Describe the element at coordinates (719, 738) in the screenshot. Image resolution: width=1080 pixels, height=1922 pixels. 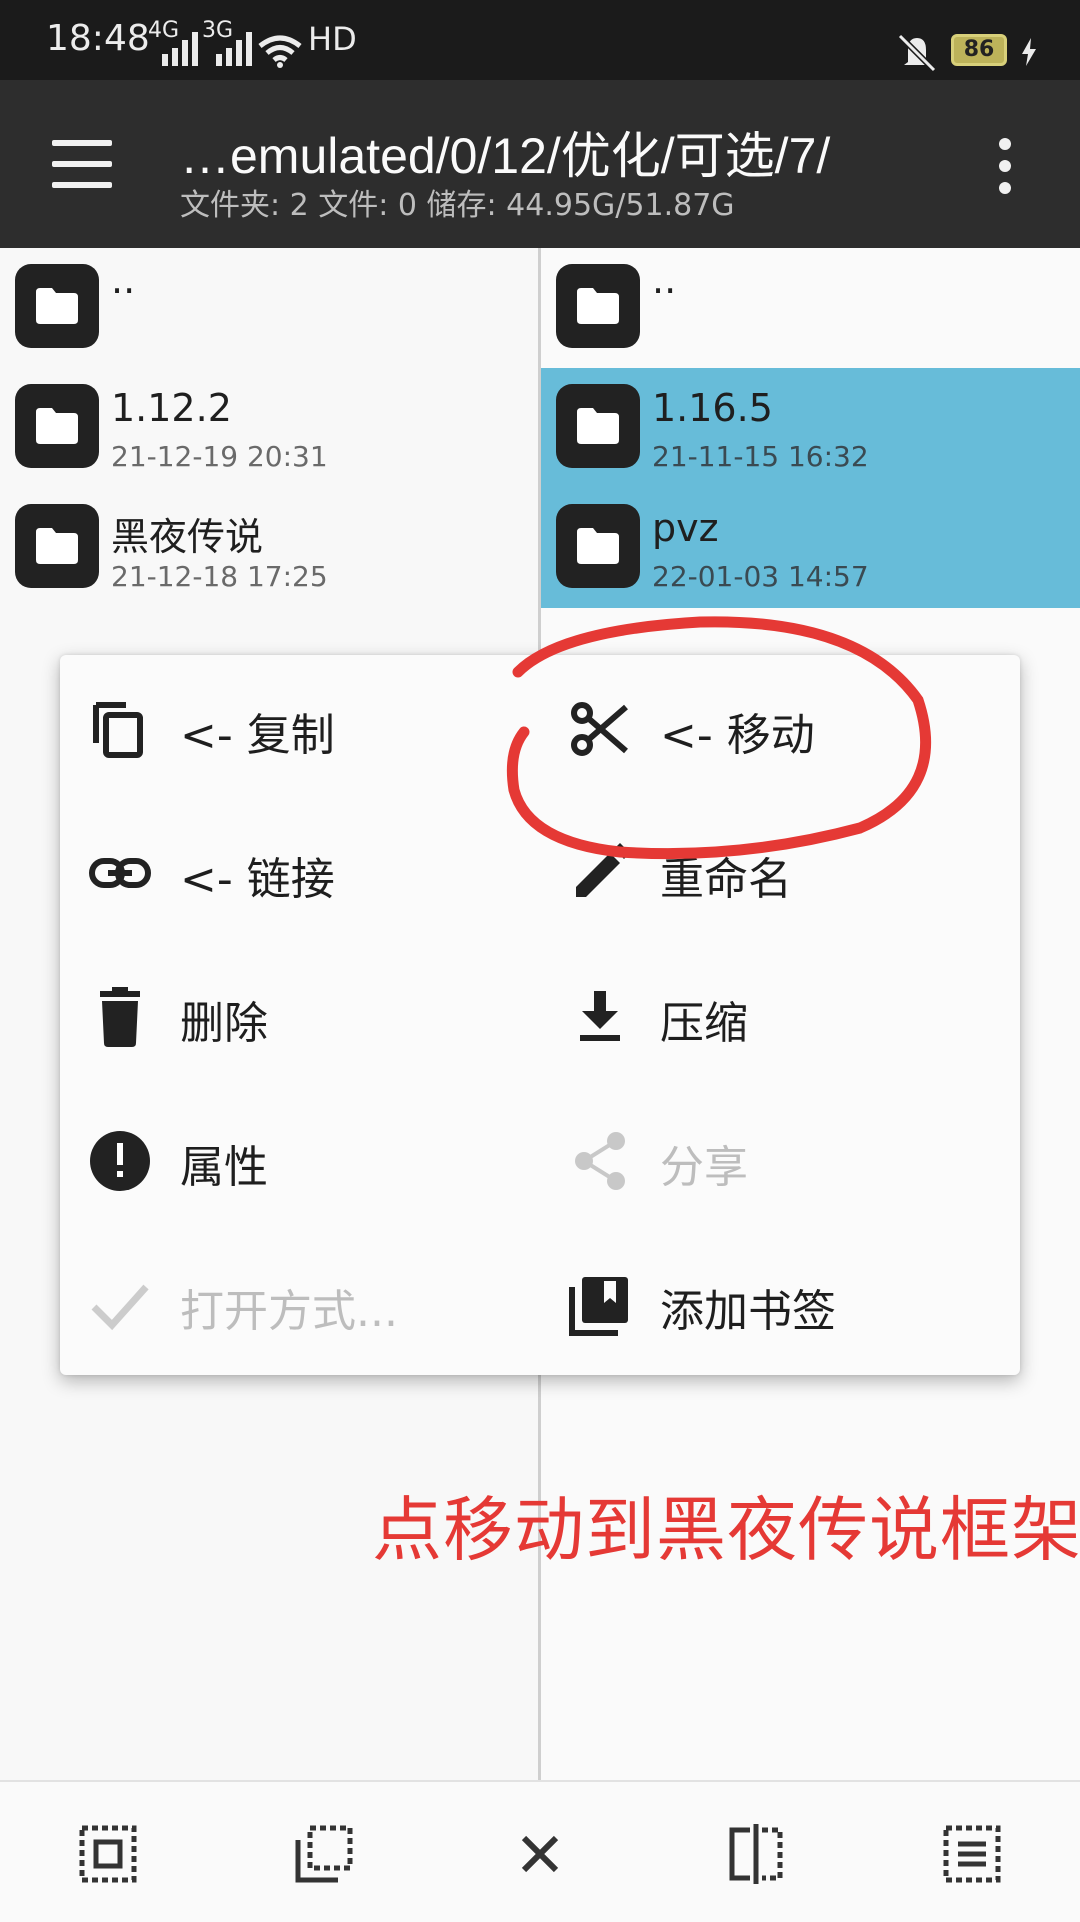
I see `annotation-circle` at that location.